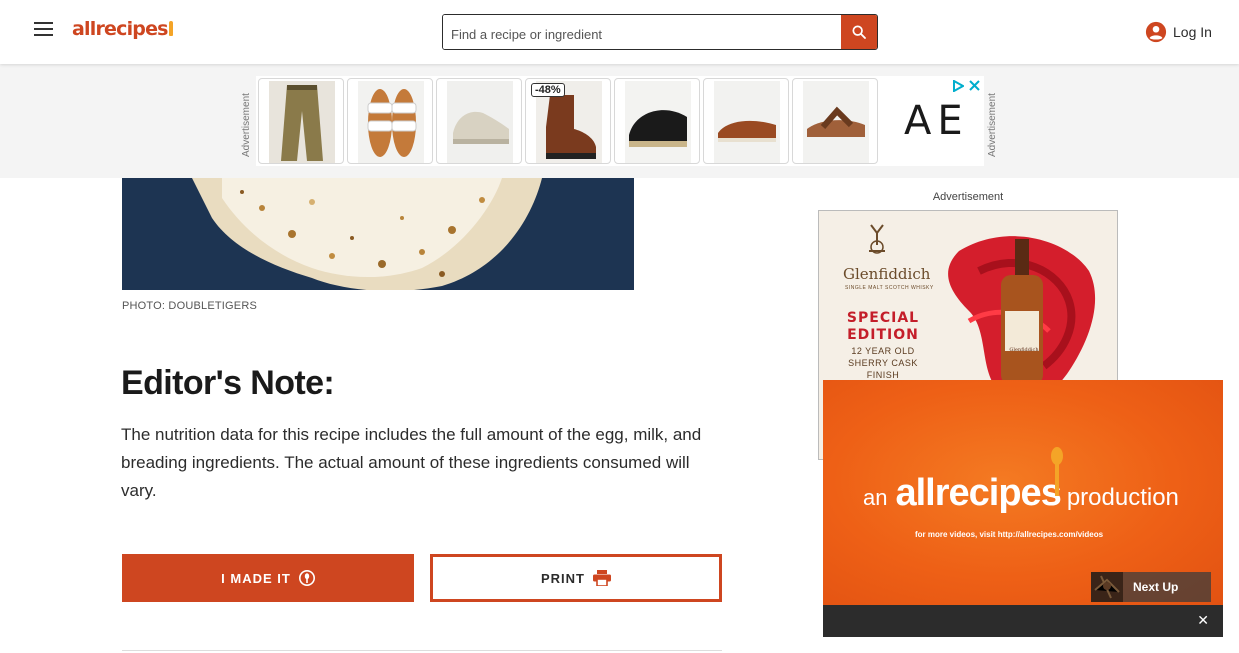 This screenshot has width=1239, height=653. I want to click on ad-product-white-sandals, so click(390, 121).